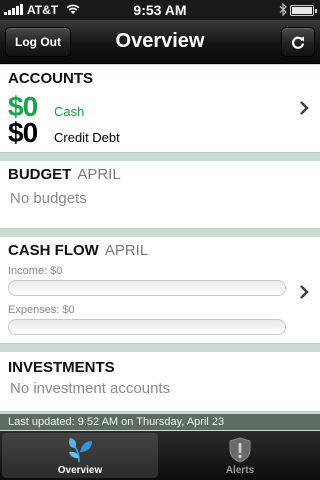 The image size is (320, 480). What do you see at coordinates (80, 470) in the screenshot?
I see `tab-overview-label: Overview` at bounding box center [80, 470].